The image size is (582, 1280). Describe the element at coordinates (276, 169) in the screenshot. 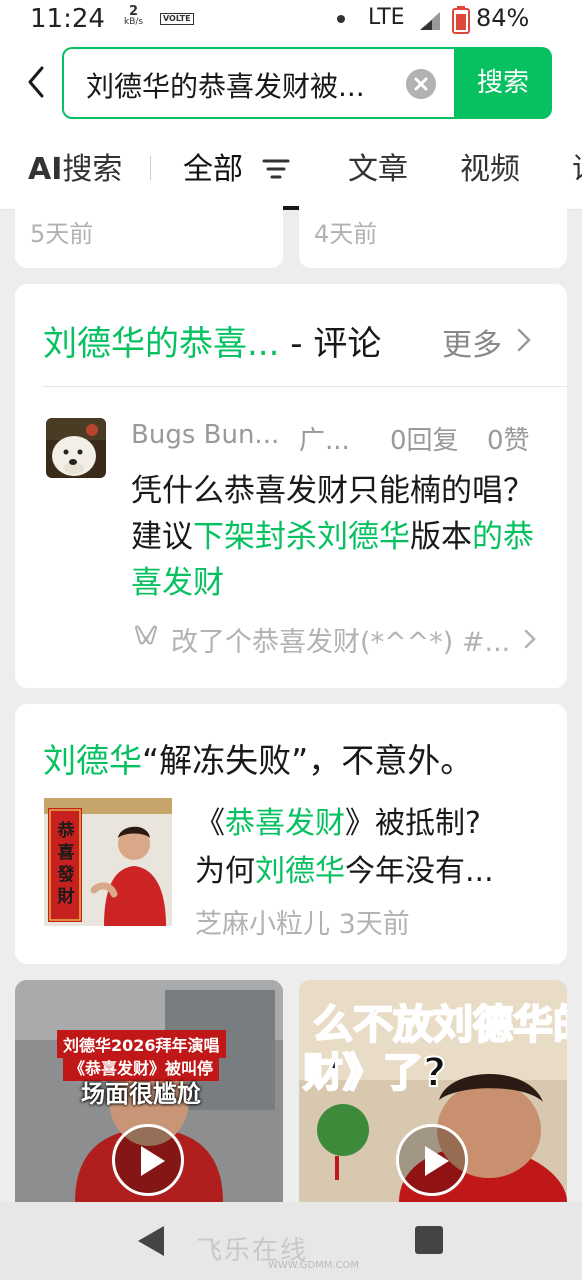

I see `filter-icon` at that location.